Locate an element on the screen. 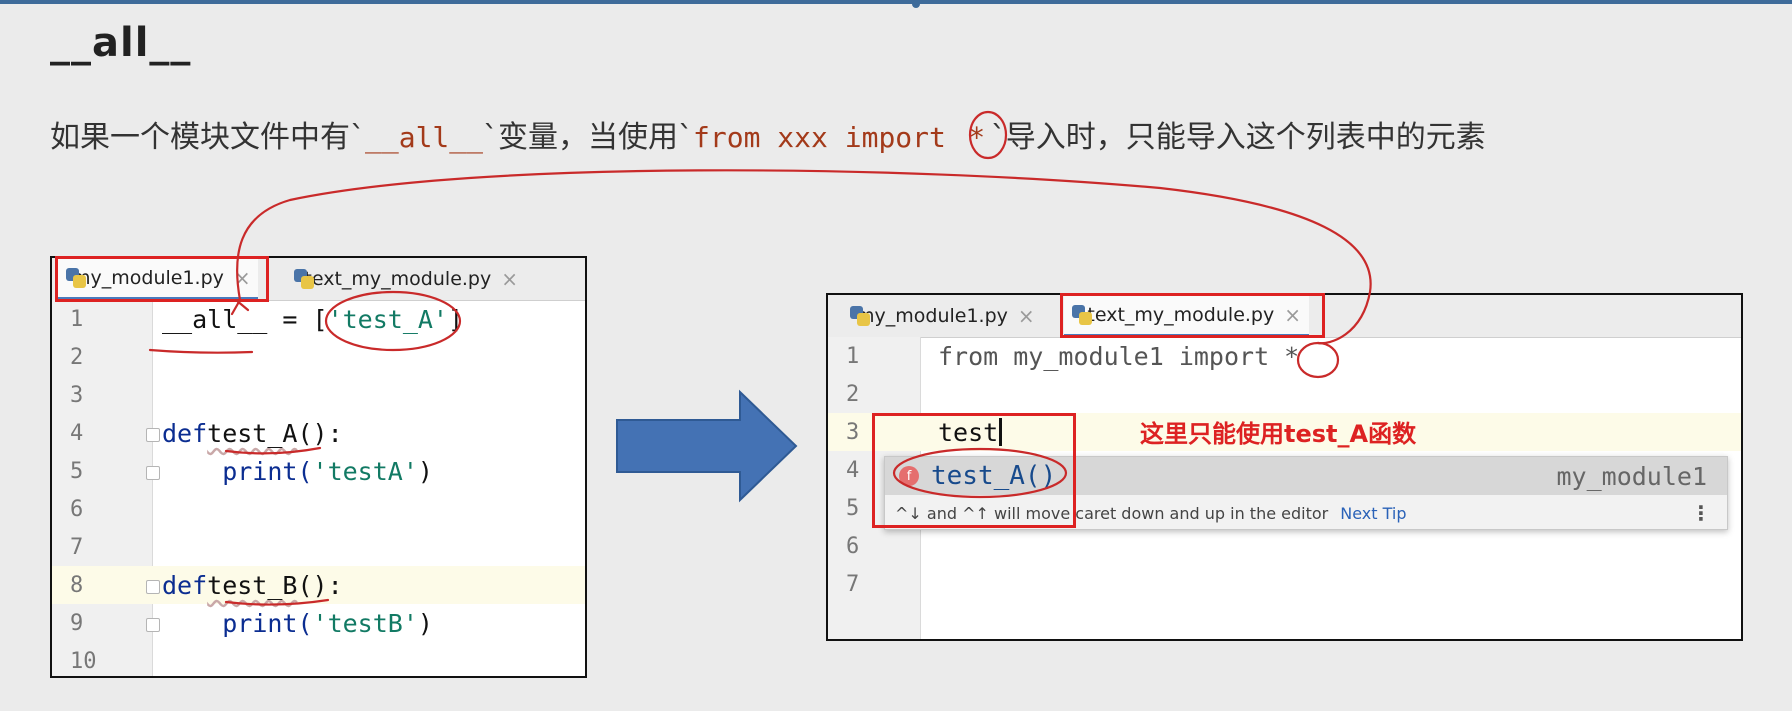 The width and height of the screenshot is (1792, 711). right-arrow-icon is located at coordinates (707, 446).